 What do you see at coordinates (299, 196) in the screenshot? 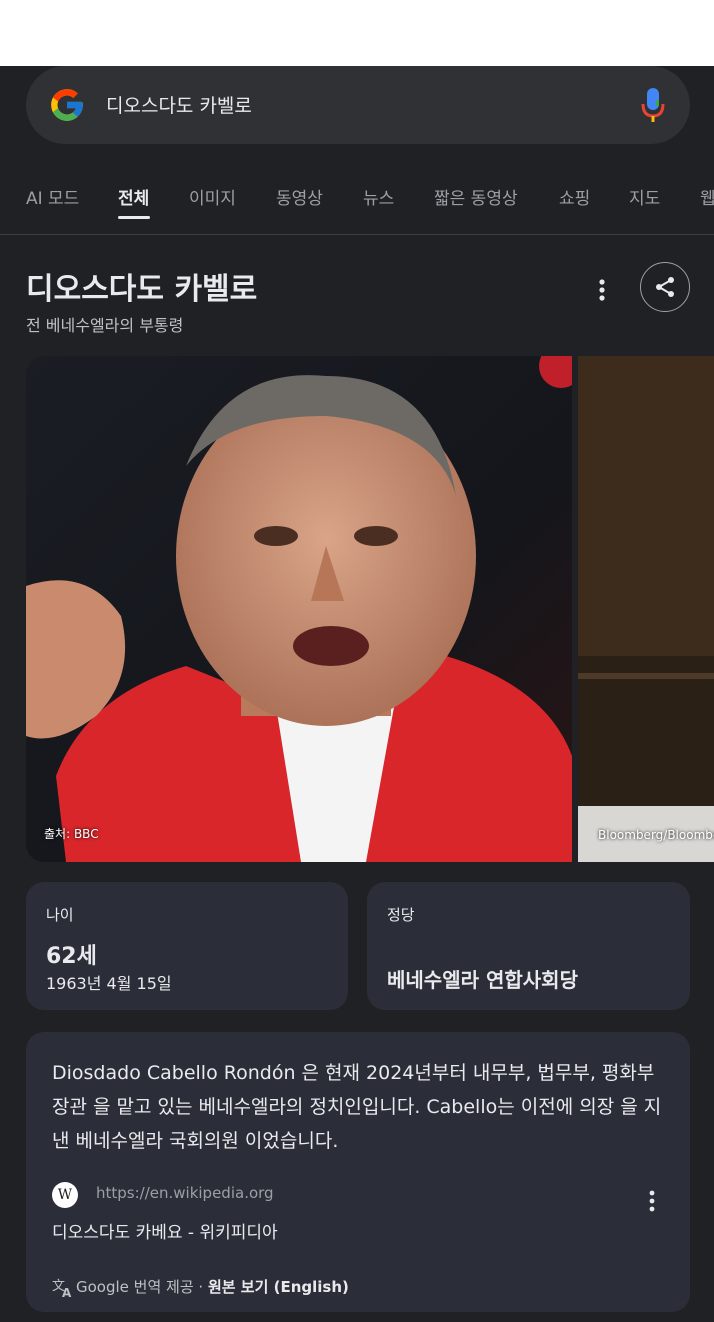
I see `tab-videos: 동영상` at bounding box center [299, 196].